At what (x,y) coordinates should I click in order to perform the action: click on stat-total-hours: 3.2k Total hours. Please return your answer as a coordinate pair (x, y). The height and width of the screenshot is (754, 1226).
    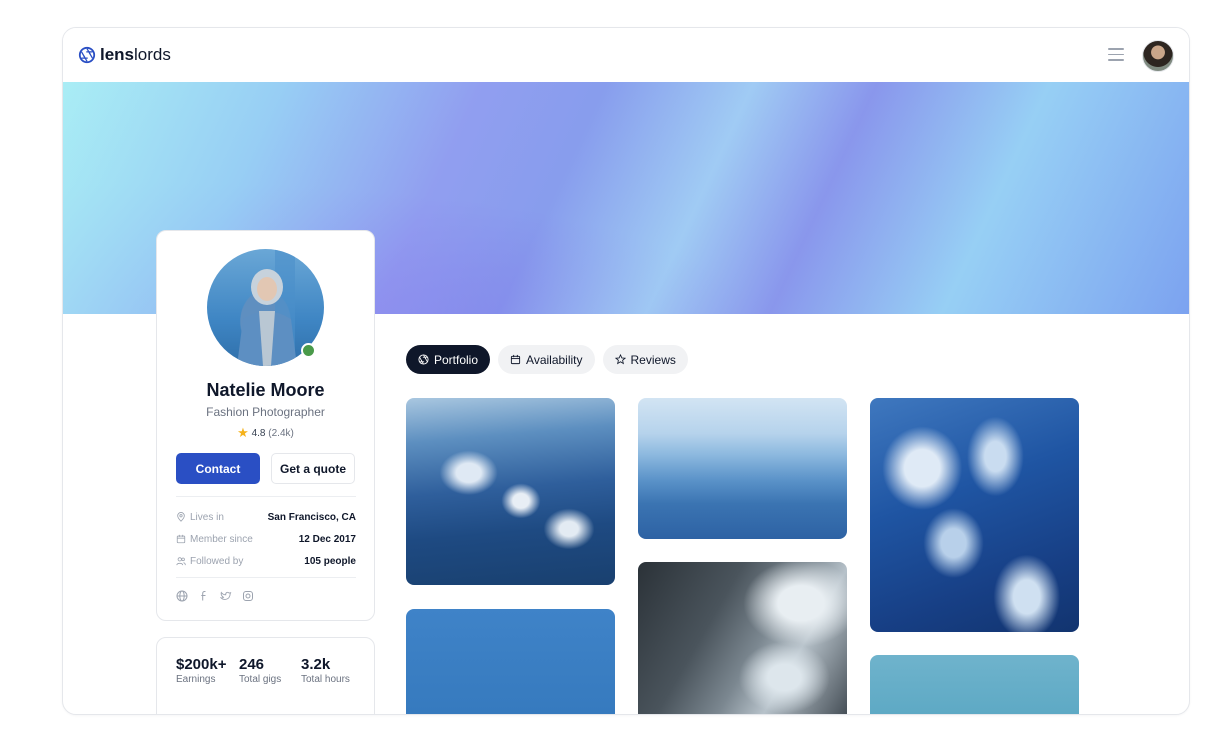
    Looking at the image, I should click on (325, 670).